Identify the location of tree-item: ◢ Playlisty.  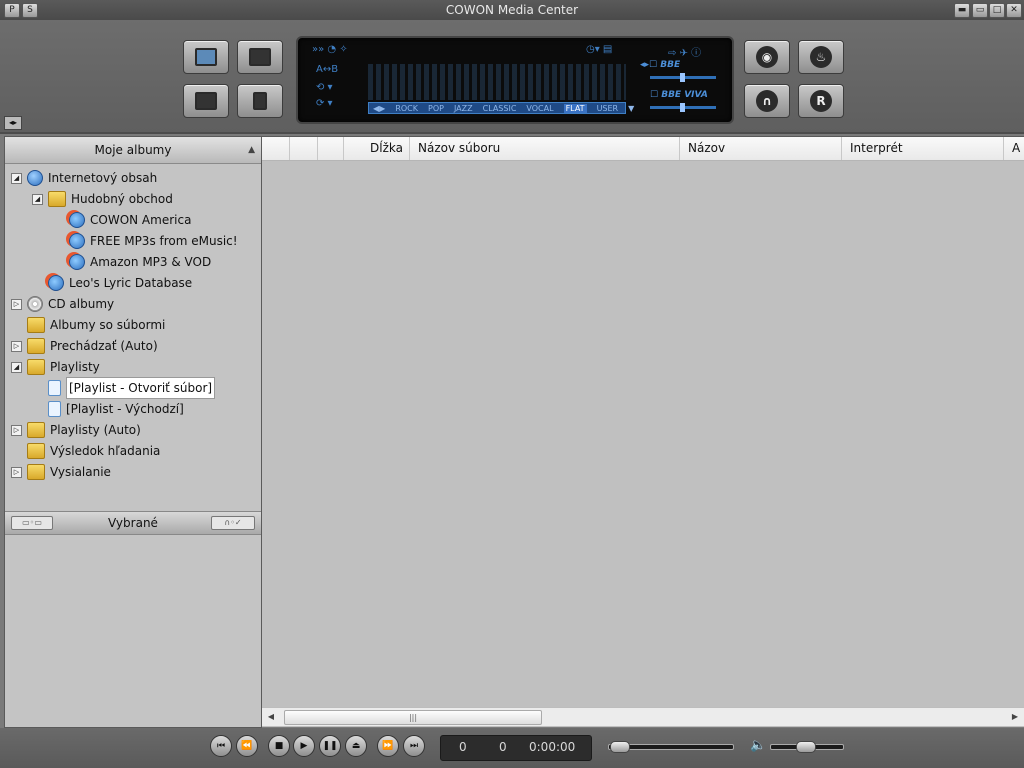
(55, 367).